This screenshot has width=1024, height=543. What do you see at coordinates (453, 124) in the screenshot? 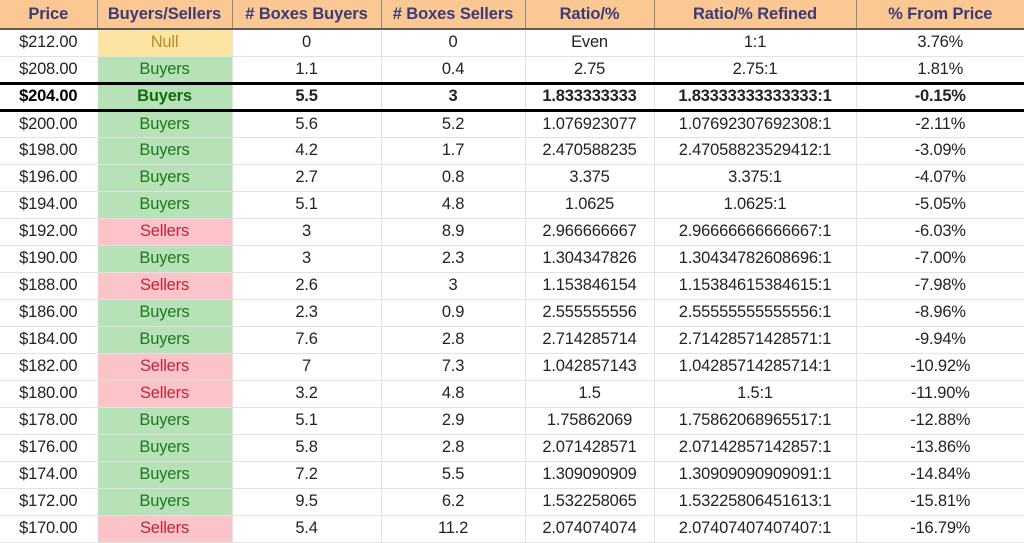
I see `cell-boxes_sel: 5.2` at bounding box center [453, 124].